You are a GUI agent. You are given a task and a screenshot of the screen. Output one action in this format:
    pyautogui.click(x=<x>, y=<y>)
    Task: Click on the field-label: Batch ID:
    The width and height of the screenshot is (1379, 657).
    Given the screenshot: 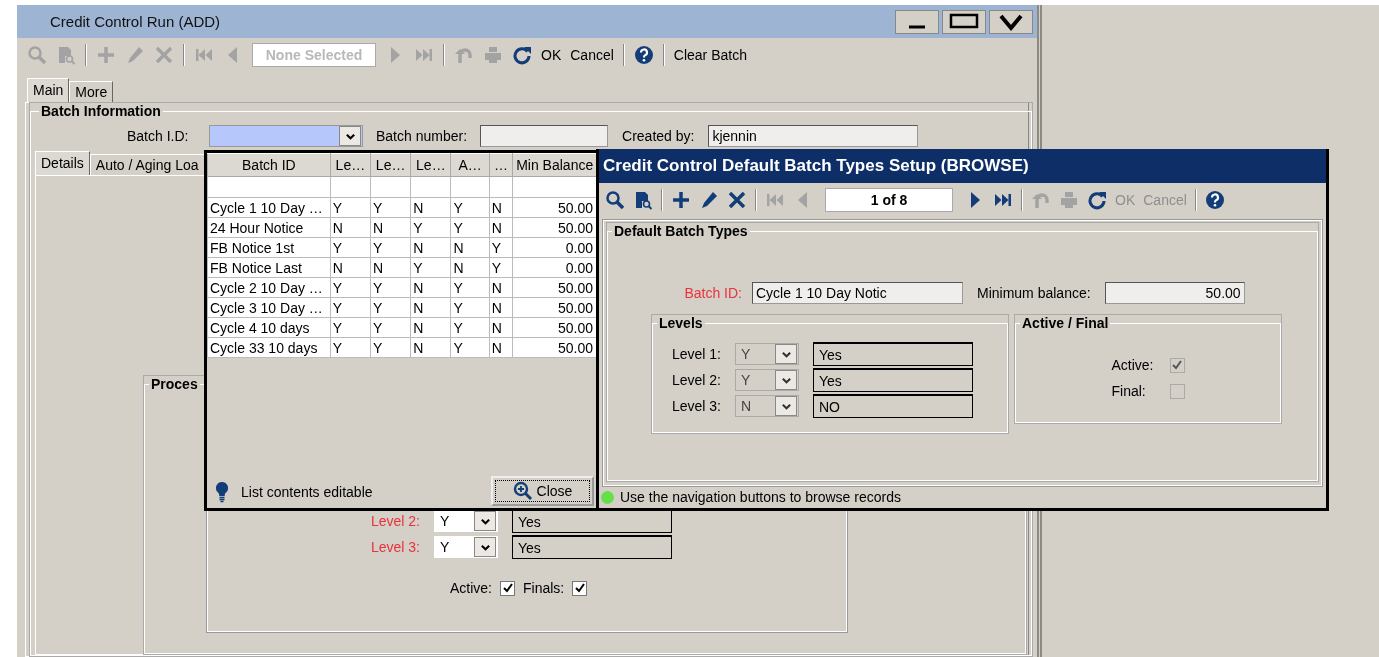 What is the action you would take?
    pyautogui.click(x=712, y=293)
    